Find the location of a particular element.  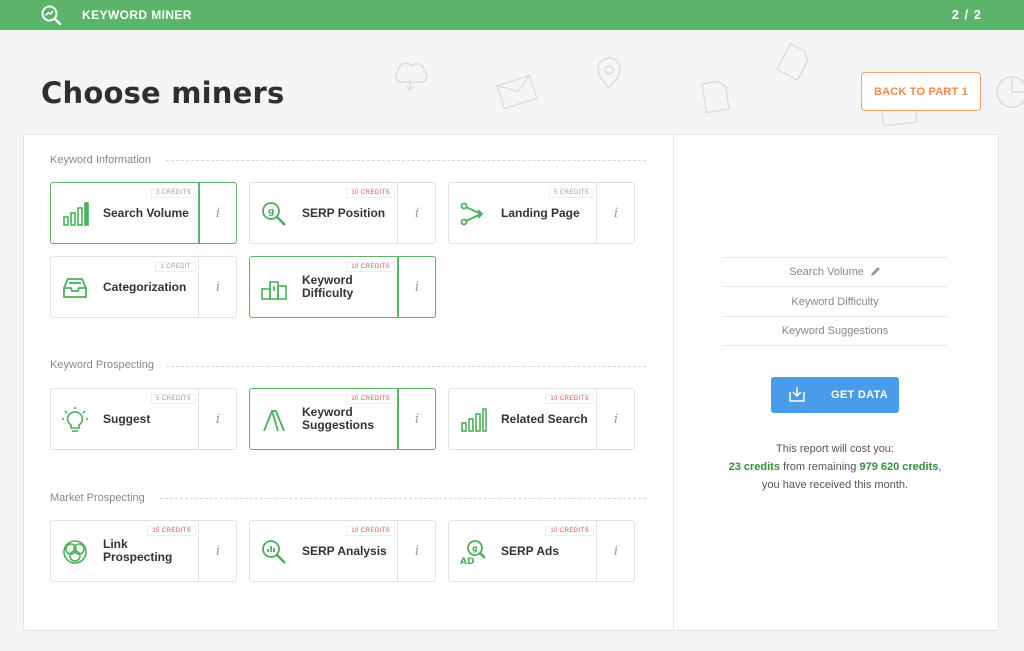

lightbulb-icon is located at coordinates (75, 419).